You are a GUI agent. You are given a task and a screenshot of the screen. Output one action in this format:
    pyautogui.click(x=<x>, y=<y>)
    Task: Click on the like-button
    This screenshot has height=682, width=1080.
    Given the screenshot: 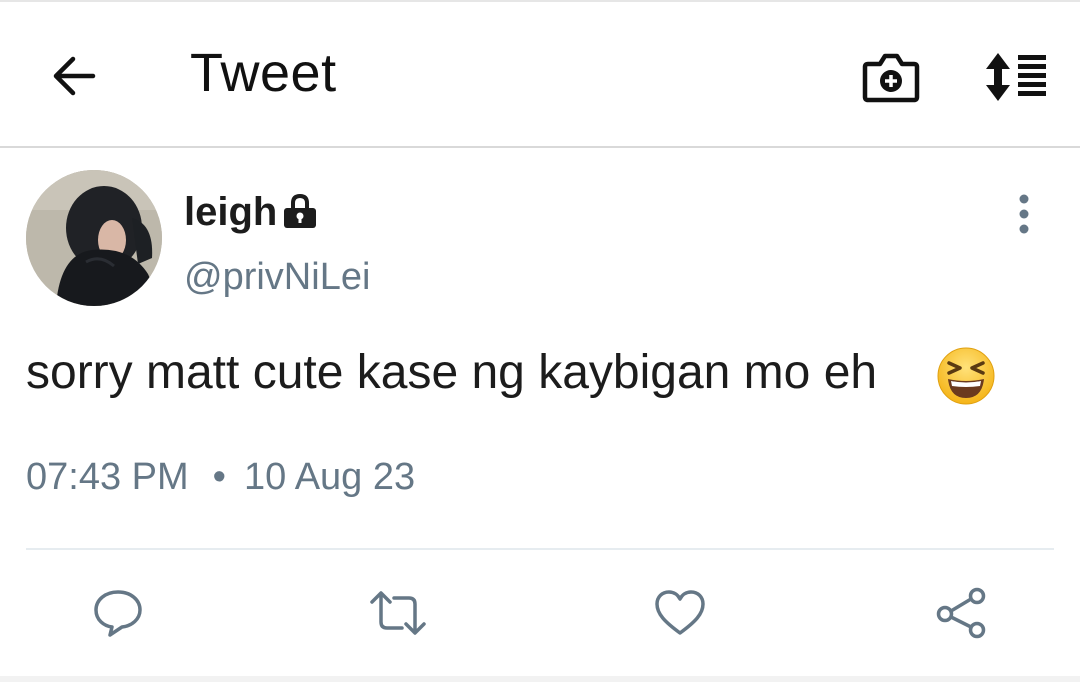 What is the action you would take?
    pyautogui.click(x=680, y=613)
    